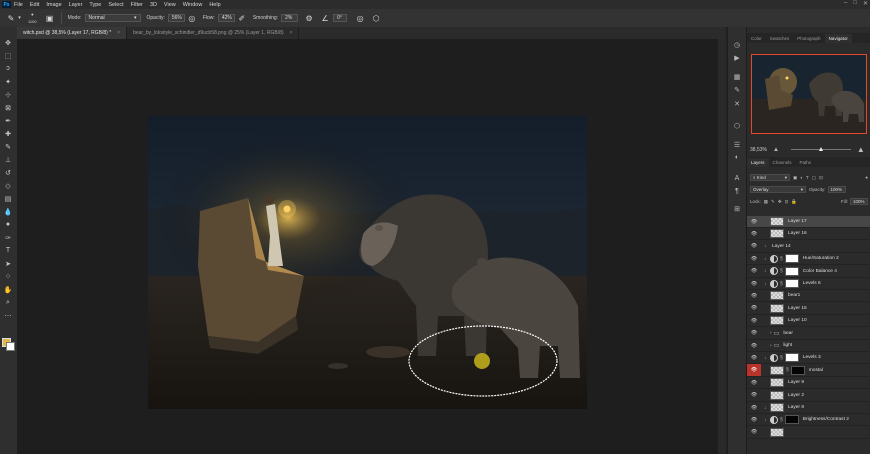 Image resolution: width=870 pixels, height=454 pixels. Describe the element at coordinates (34, 5) in the screenshot. I see `menu-edit: Edit` at that location.